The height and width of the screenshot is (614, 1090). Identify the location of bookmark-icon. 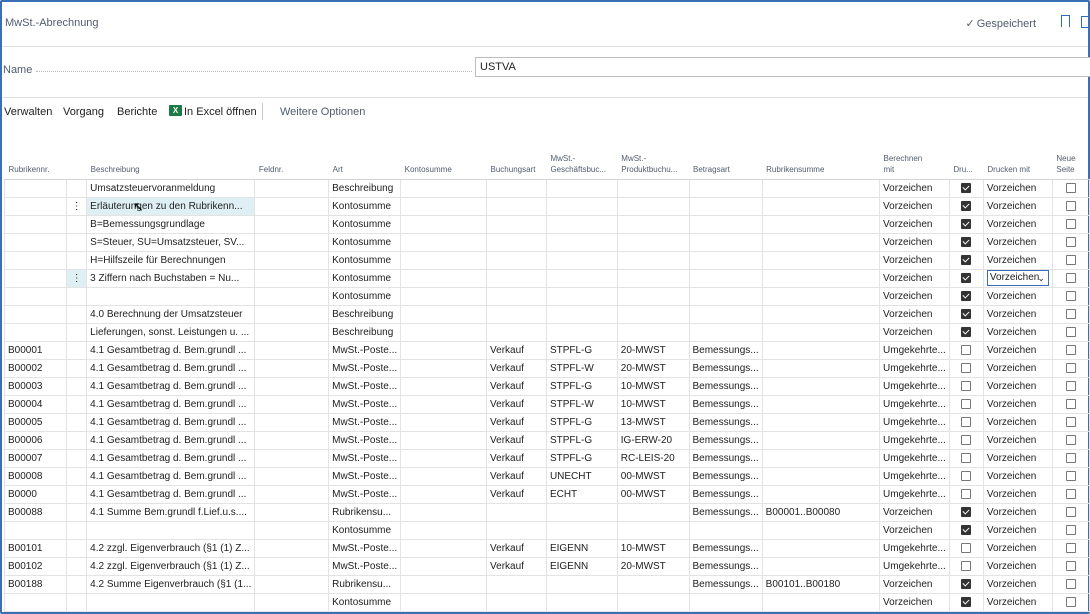
(1065, 21).